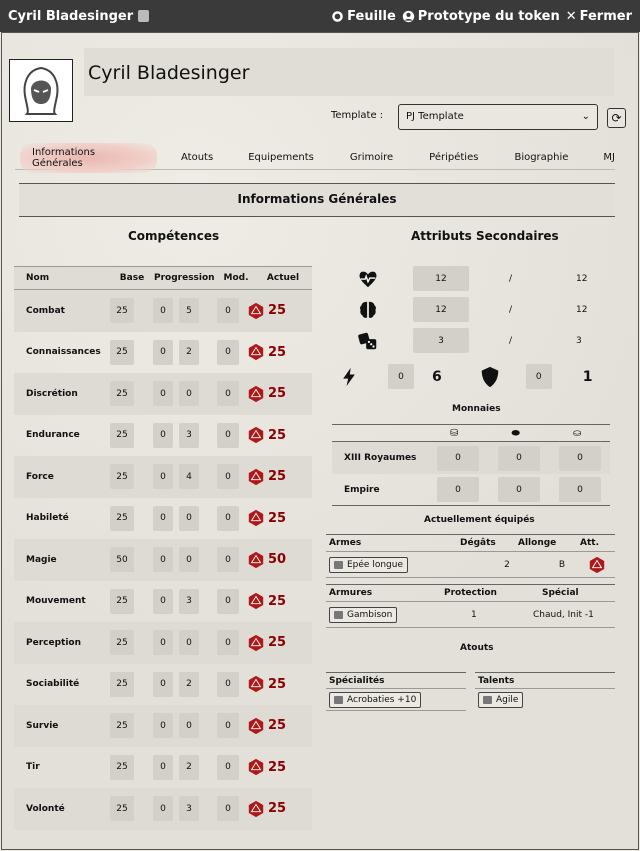 Image resolution: width=640 pixels, height=851 pixels. What do you see at coordinates (345, 543) in the screenshot?
I see `weapons-header-name: Armes` at bounding box center [345, 543].